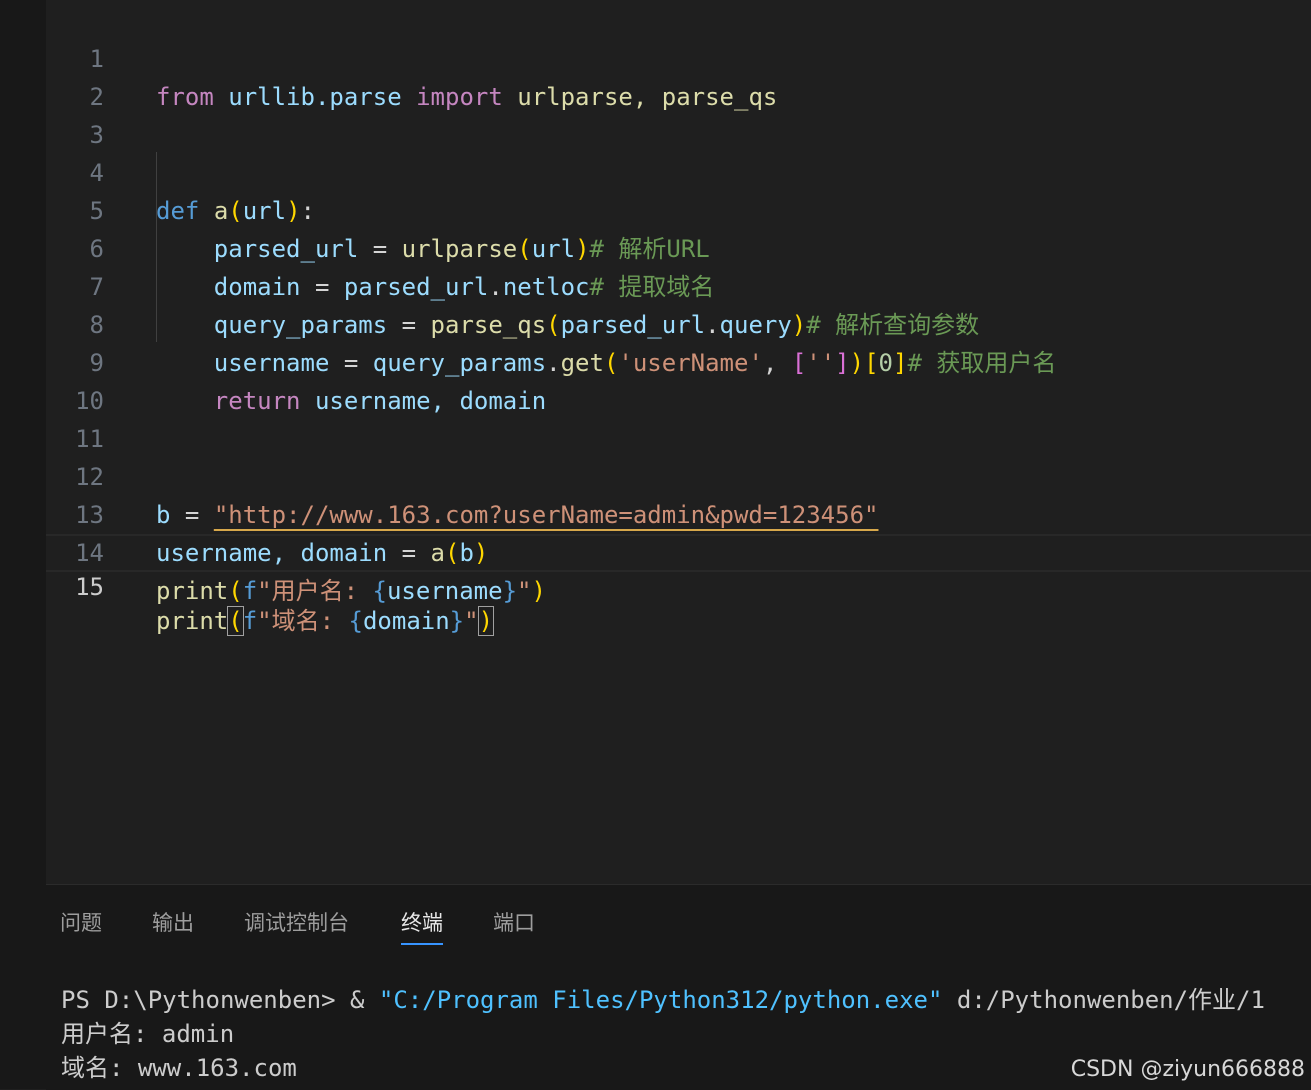  Describe the element at coordinates (660, 1000) in the screenshot. I see `terminal-exe-path: "C:/Program Files/Python312/python.exe"` at that location.